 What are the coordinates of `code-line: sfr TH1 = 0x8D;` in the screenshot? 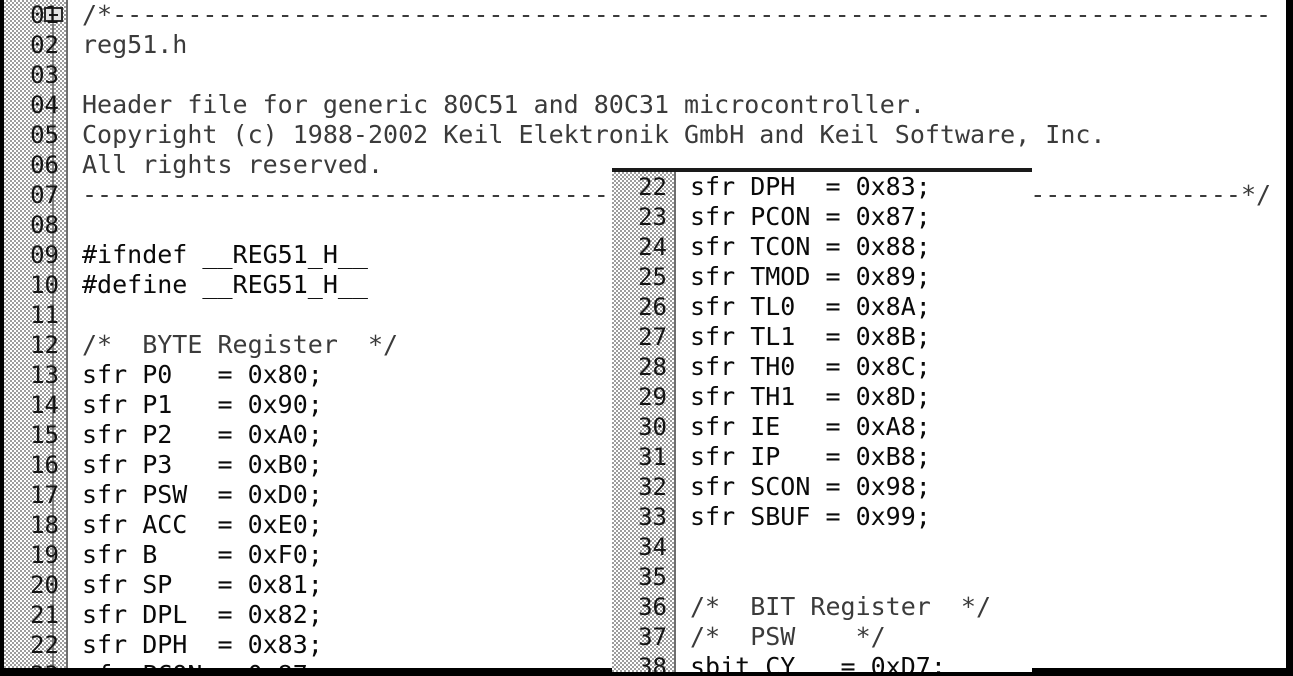 It's located at (854, 397).